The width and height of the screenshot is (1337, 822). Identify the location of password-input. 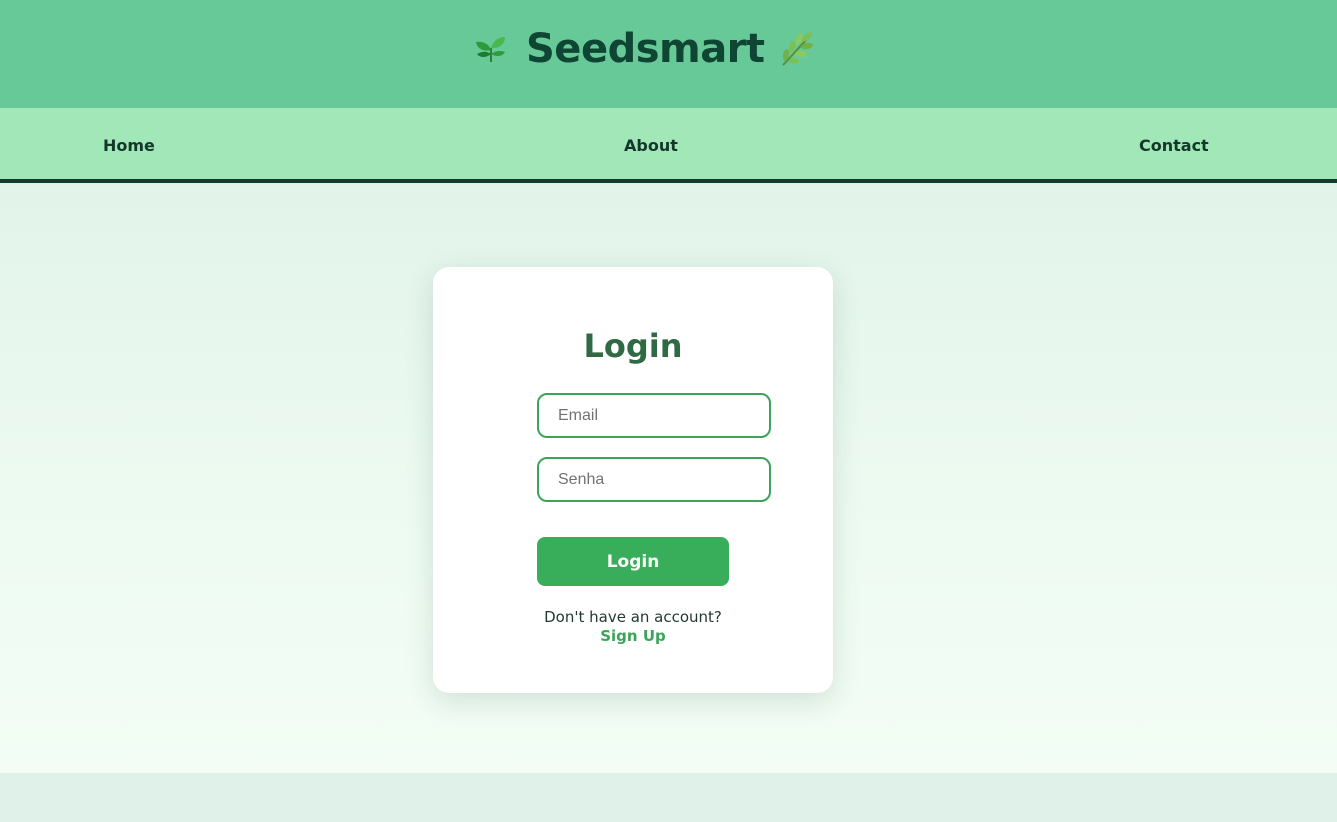
(654, 479).